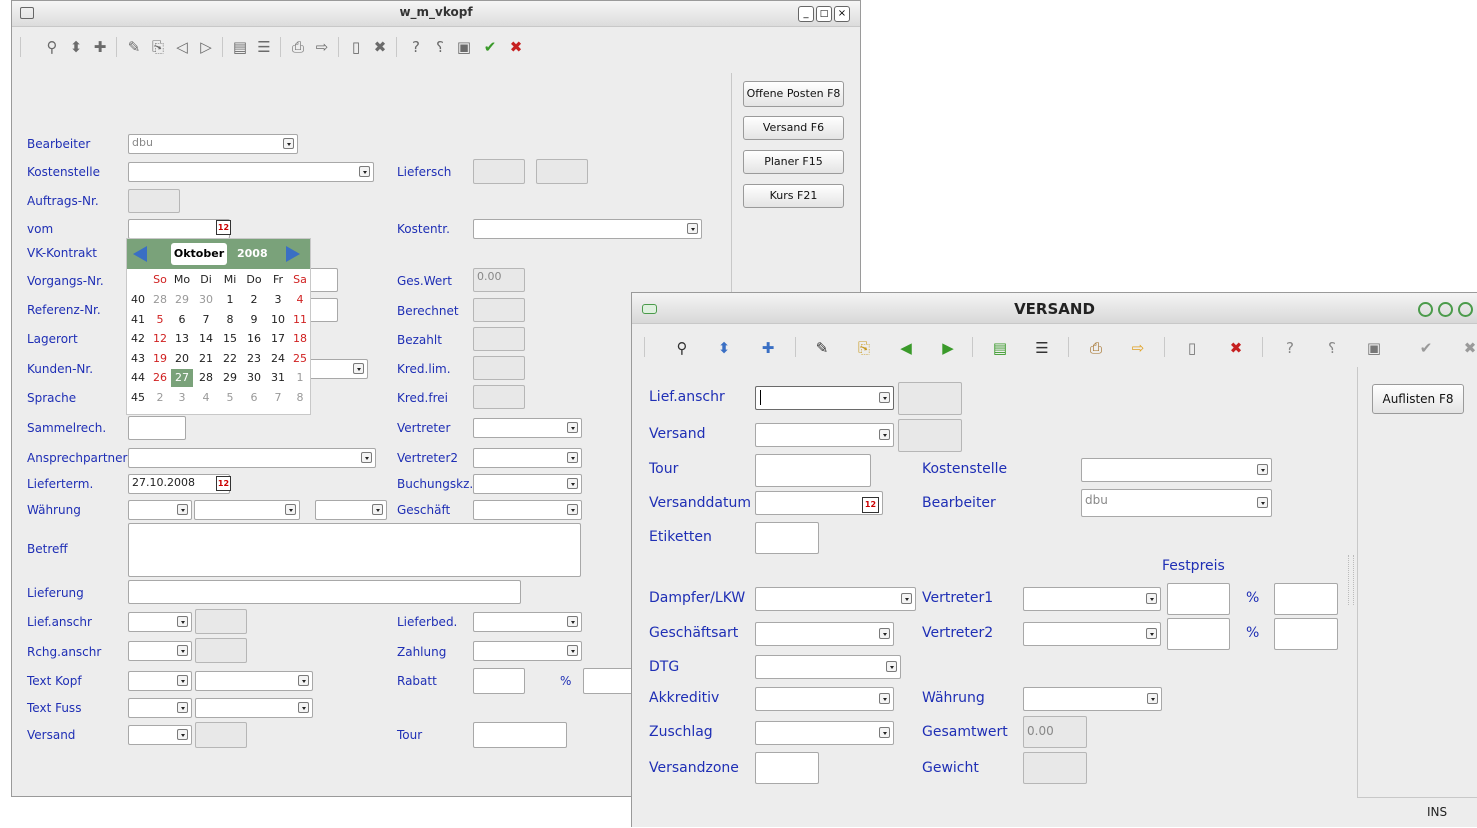  Describe the element at coordinates (724, 348) in the screenshot. I see `up-down-icon: ⬍` at that location.